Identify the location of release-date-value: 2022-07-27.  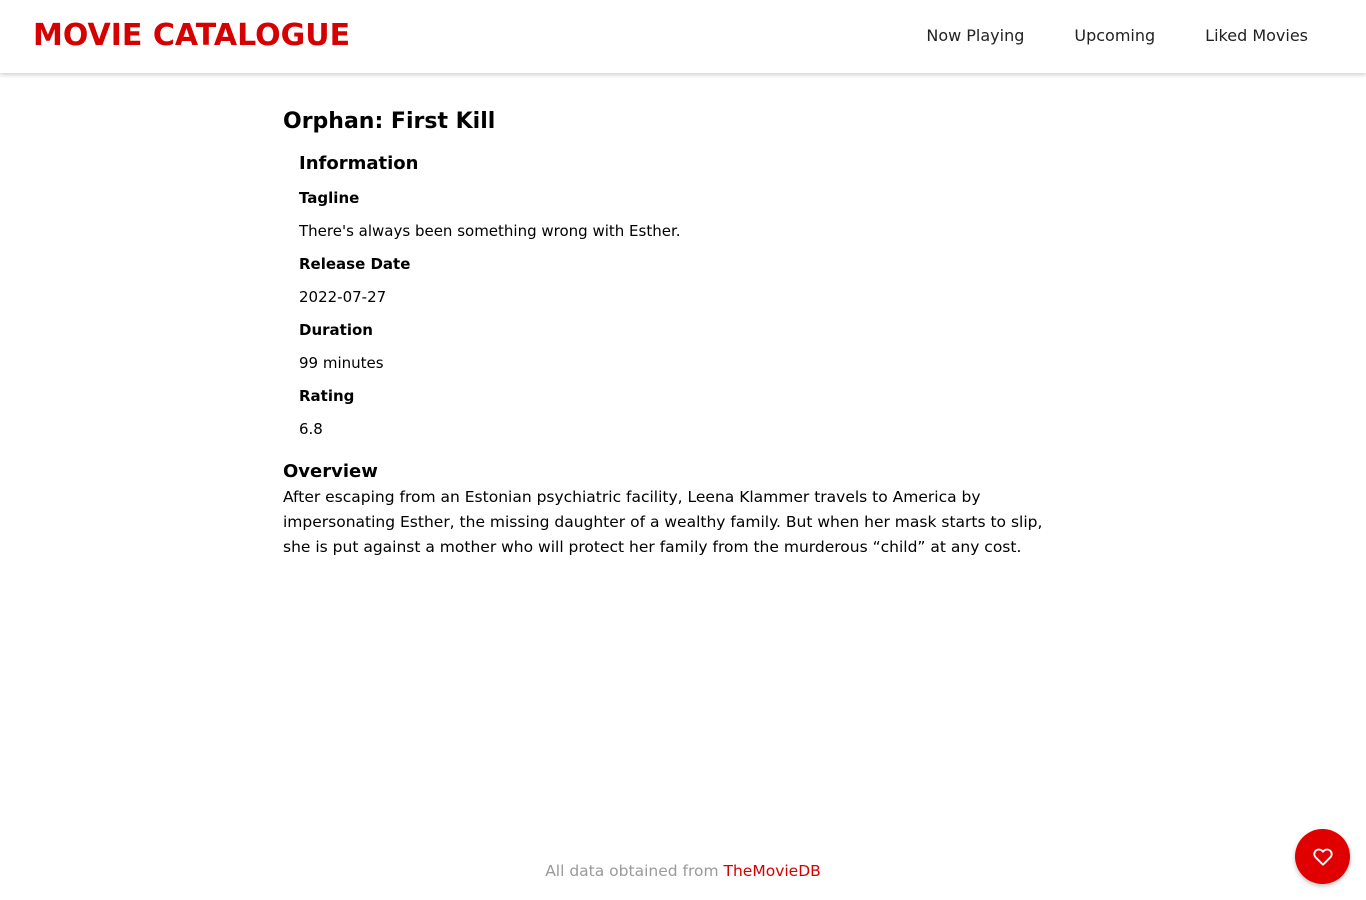
(343, 297).